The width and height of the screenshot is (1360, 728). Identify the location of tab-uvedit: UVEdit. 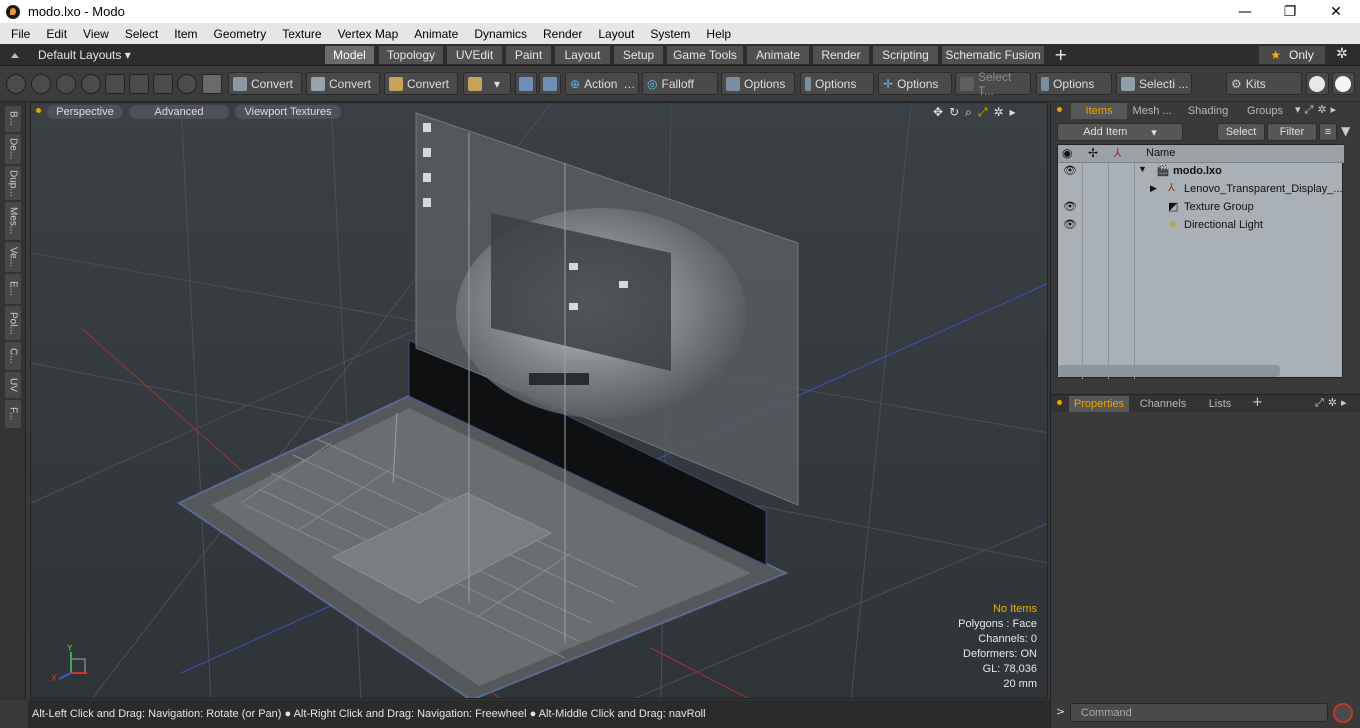
(474, 55).